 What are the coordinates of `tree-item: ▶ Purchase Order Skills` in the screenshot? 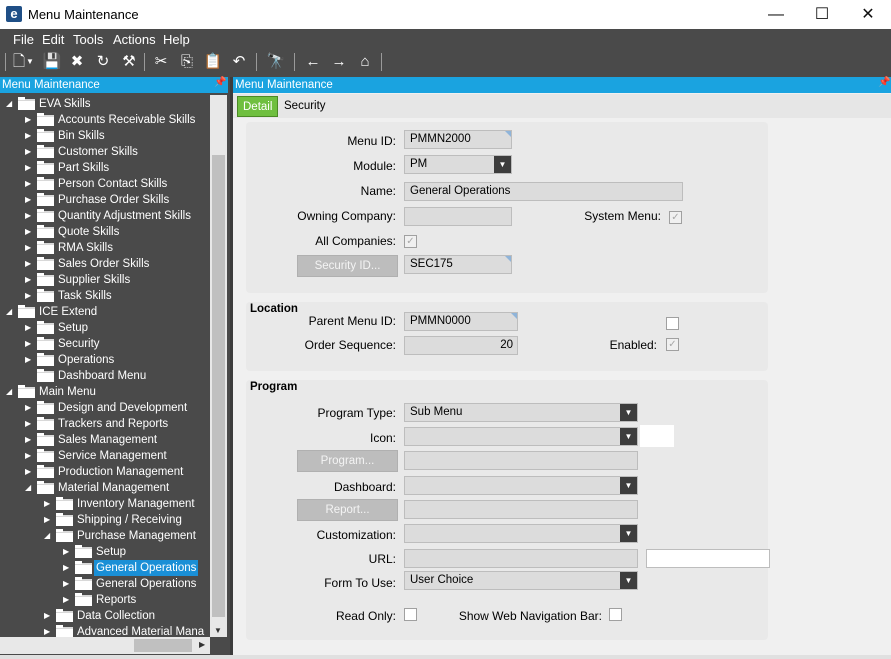 It's located at (105, 200).